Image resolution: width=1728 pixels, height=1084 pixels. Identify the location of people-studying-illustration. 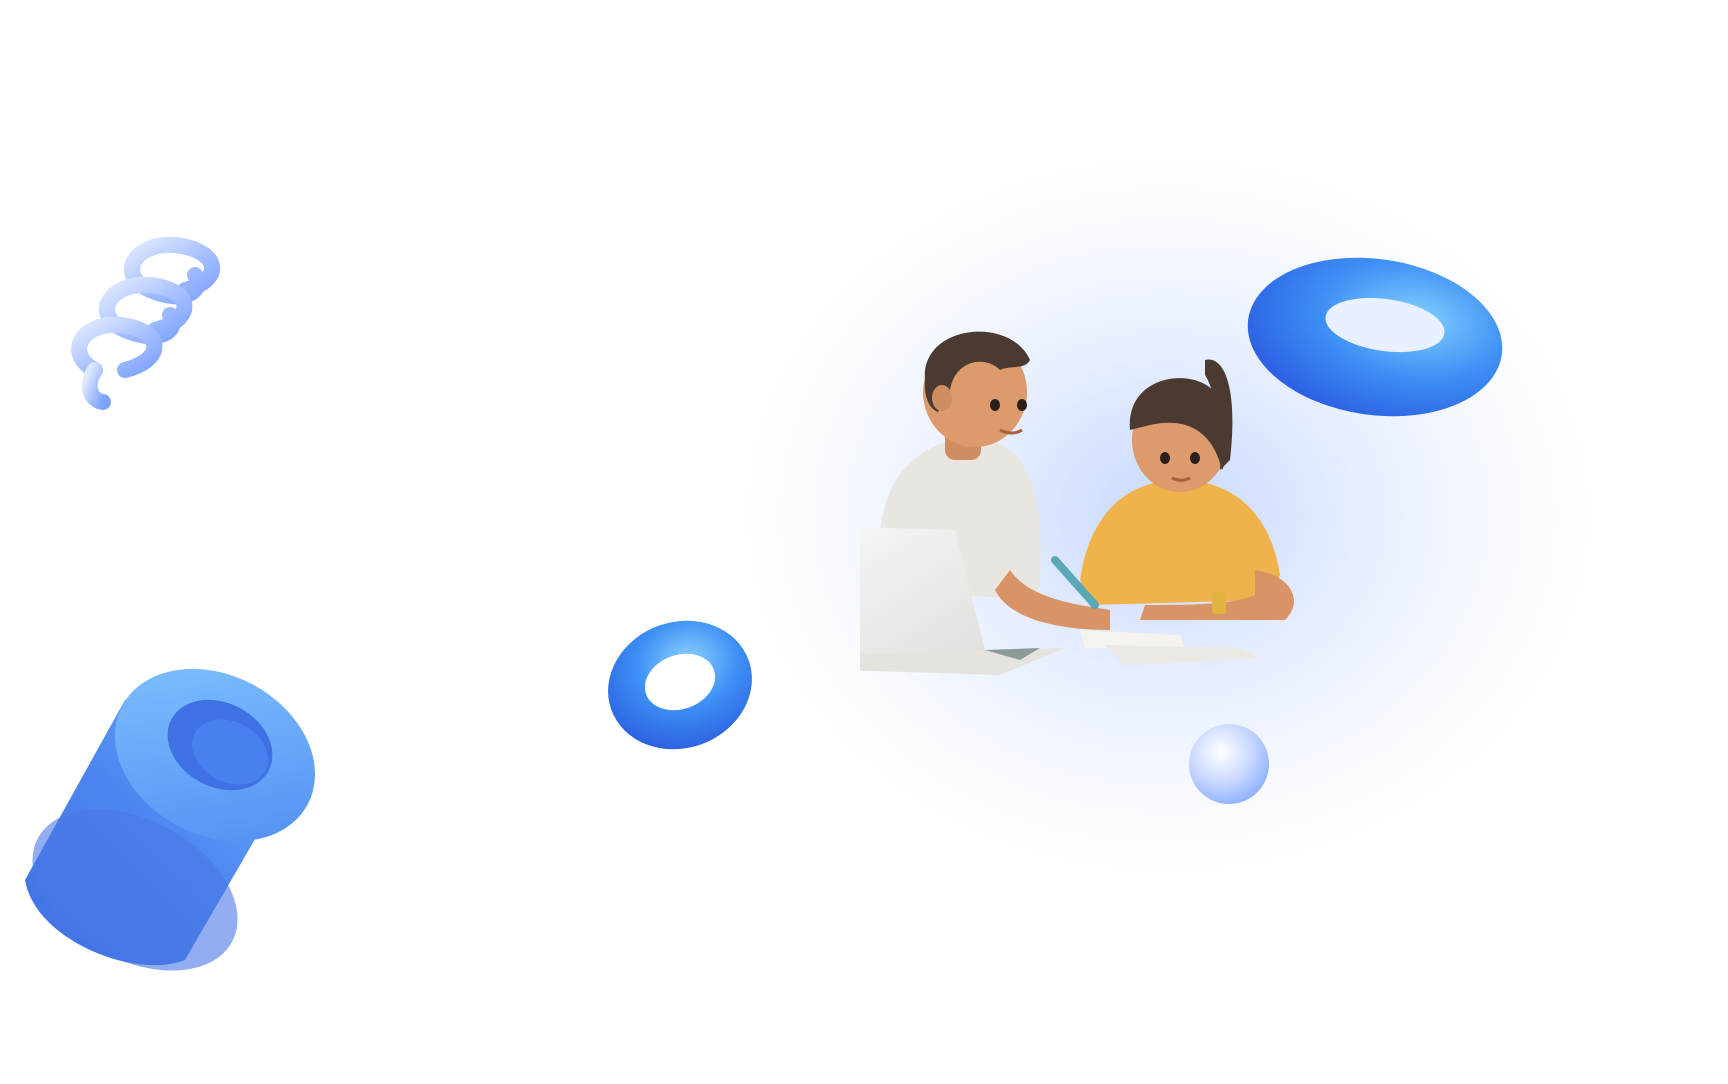
(1077, 503).